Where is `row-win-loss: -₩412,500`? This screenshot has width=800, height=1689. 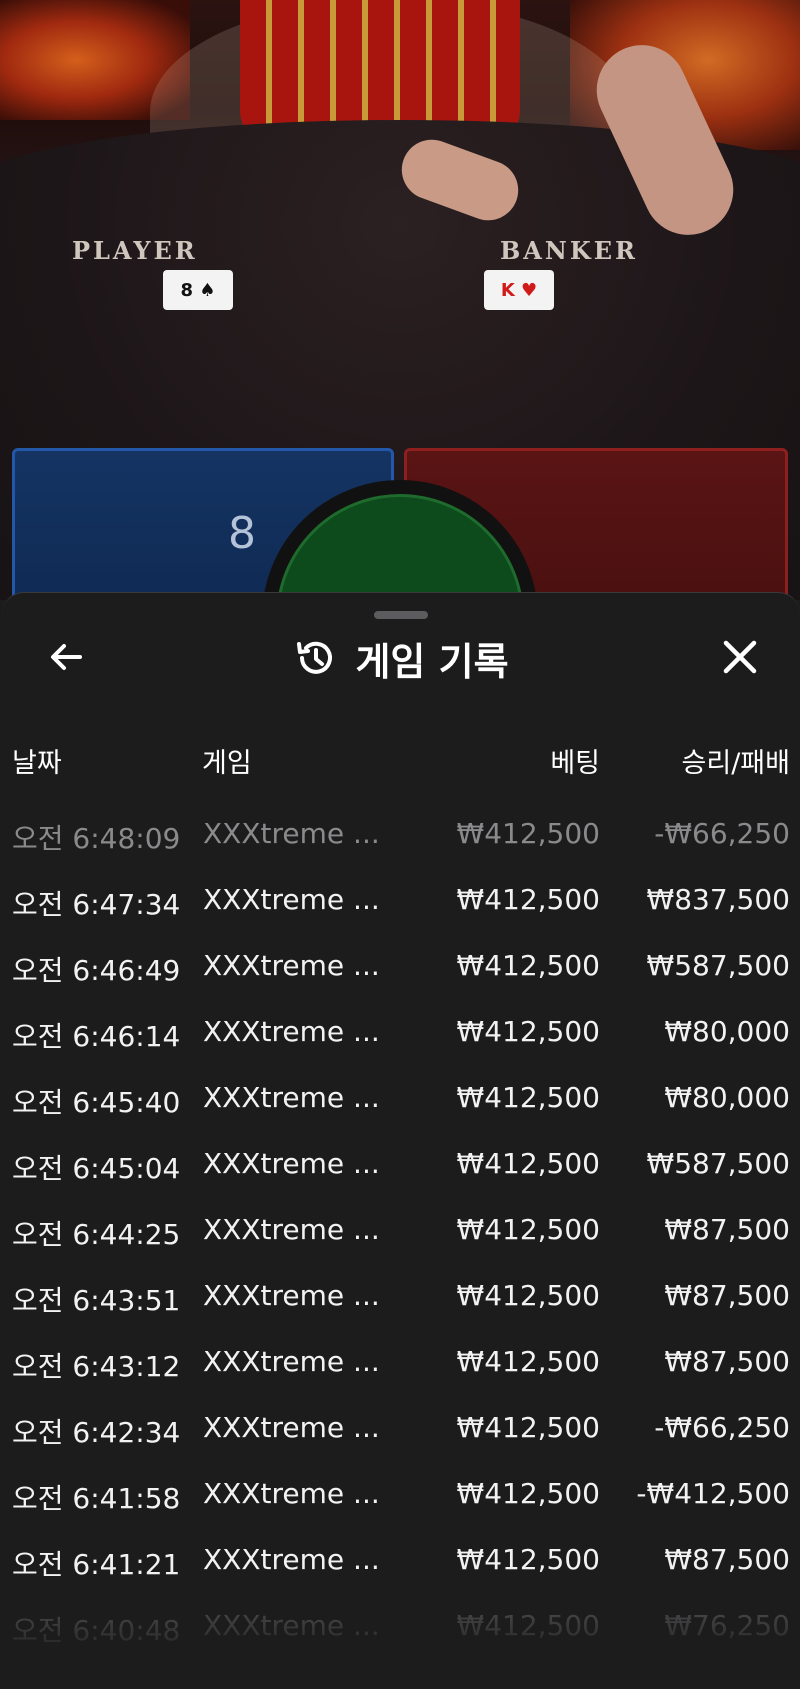 row-win-loss: -₩412,500 is located at coordinates (713, 1493).